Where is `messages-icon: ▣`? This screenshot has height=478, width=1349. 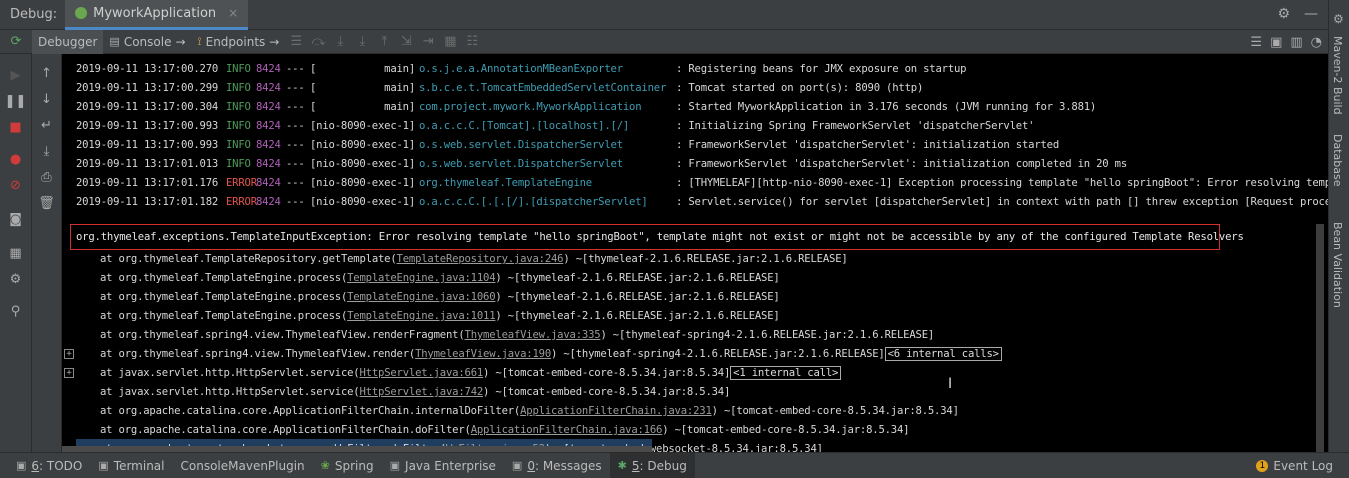 messages-icon: ▣ is located at coordinates (517, 465).